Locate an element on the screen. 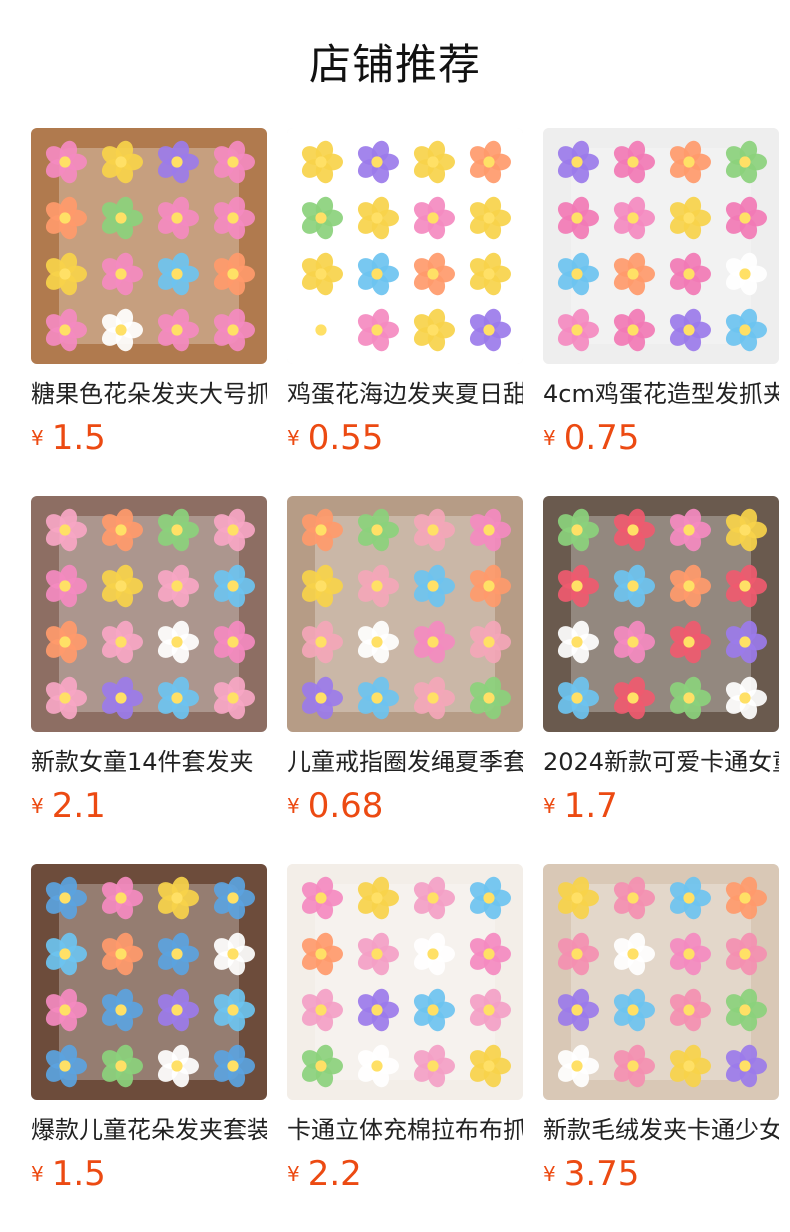 The height and width of the screenshot is (1232, 790). product-card: 爆款儿童花朵发夹套装 ¥1.5 is located at coordinates (149, 1029).